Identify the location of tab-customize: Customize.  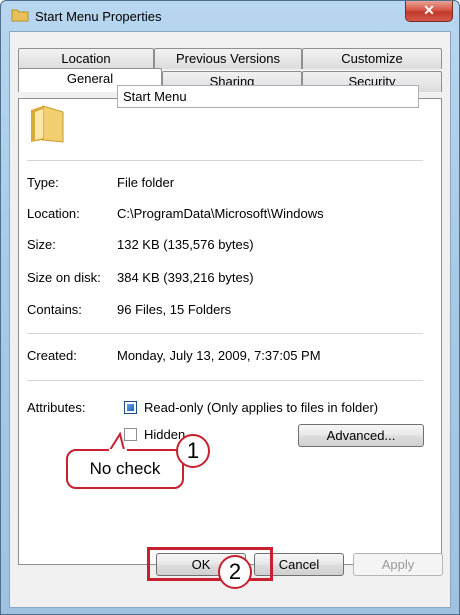
(372, 58).